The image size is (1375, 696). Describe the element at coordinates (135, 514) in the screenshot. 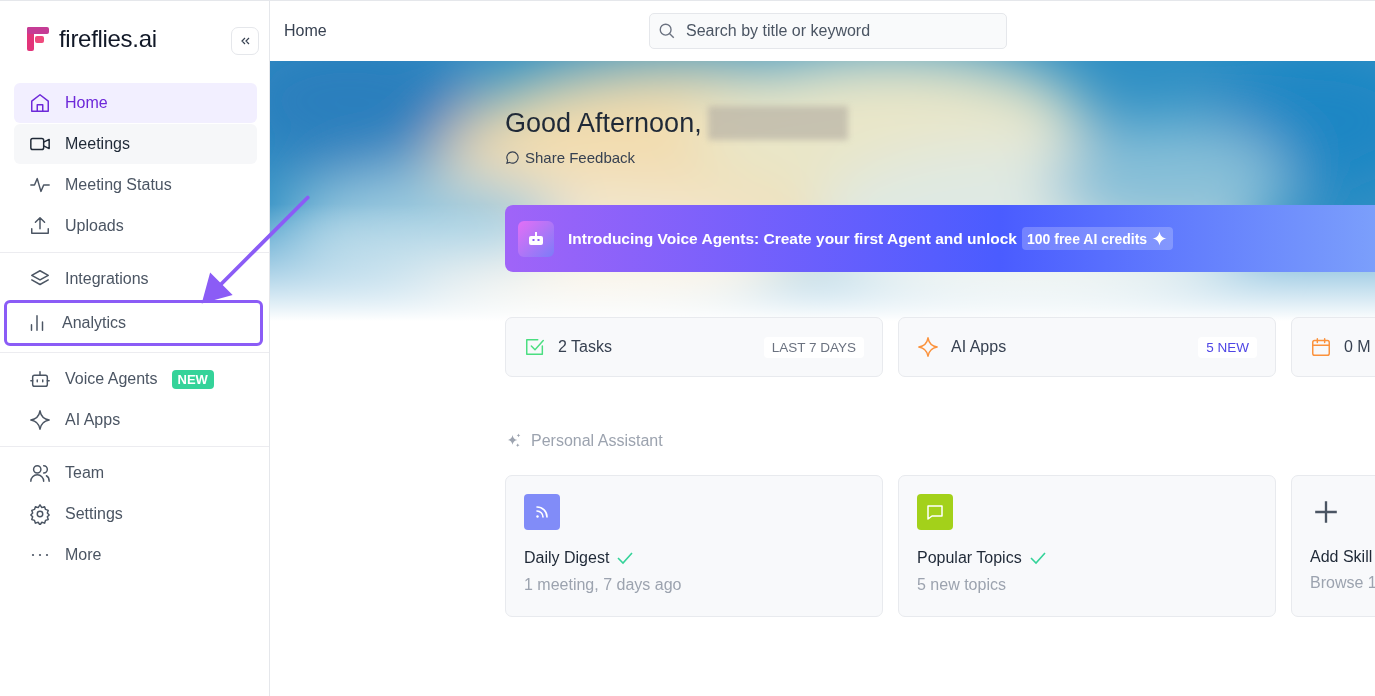

I see `nav-item: Settings` at that location.